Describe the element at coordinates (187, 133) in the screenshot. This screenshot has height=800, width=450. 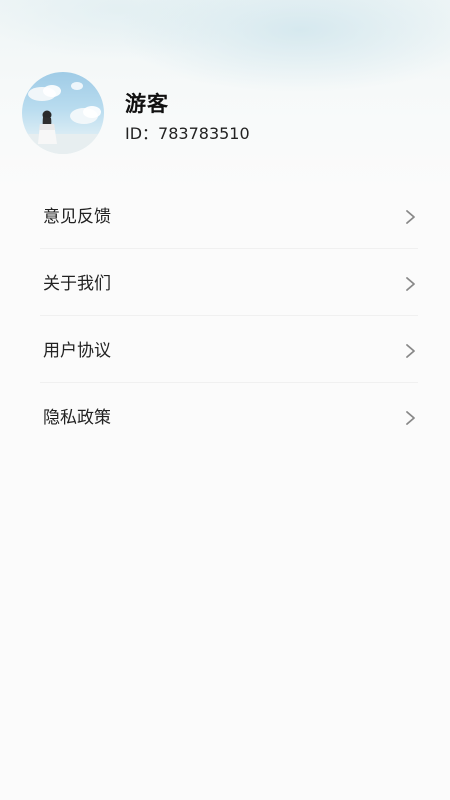
I see `user-id: ID：783783510` at that location.